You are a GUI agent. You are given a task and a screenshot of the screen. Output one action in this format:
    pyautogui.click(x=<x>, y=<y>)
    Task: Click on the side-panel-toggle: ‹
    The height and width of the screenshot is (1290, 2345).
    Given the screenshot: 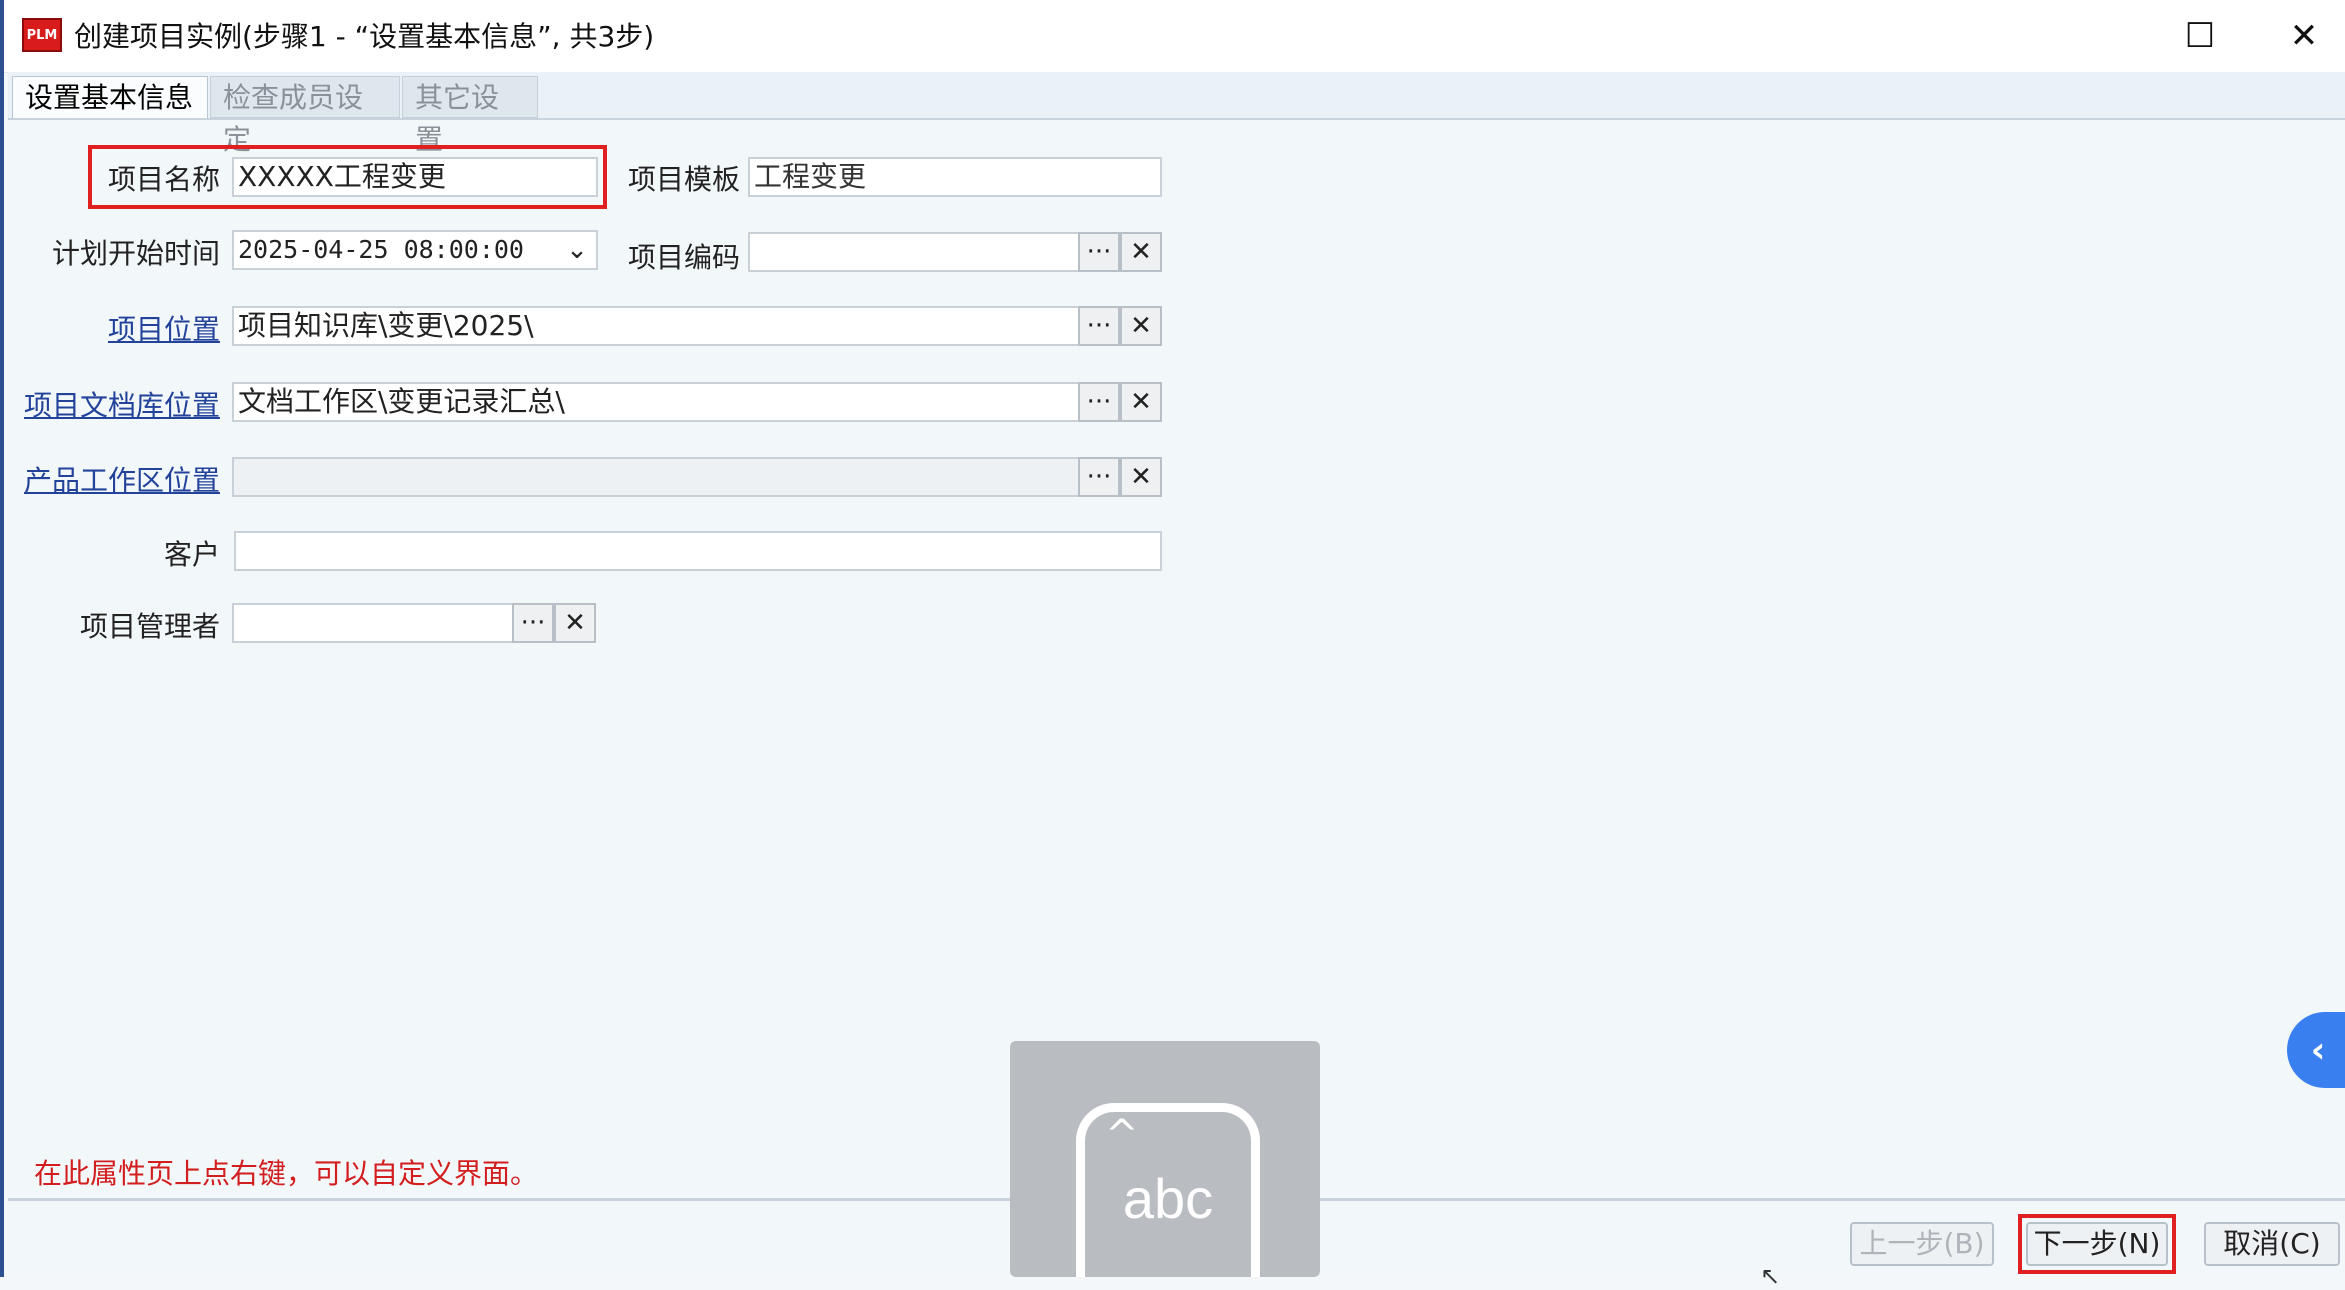 What is the action you would take?
    pyautogui.click(x=2316, y=1050)
    